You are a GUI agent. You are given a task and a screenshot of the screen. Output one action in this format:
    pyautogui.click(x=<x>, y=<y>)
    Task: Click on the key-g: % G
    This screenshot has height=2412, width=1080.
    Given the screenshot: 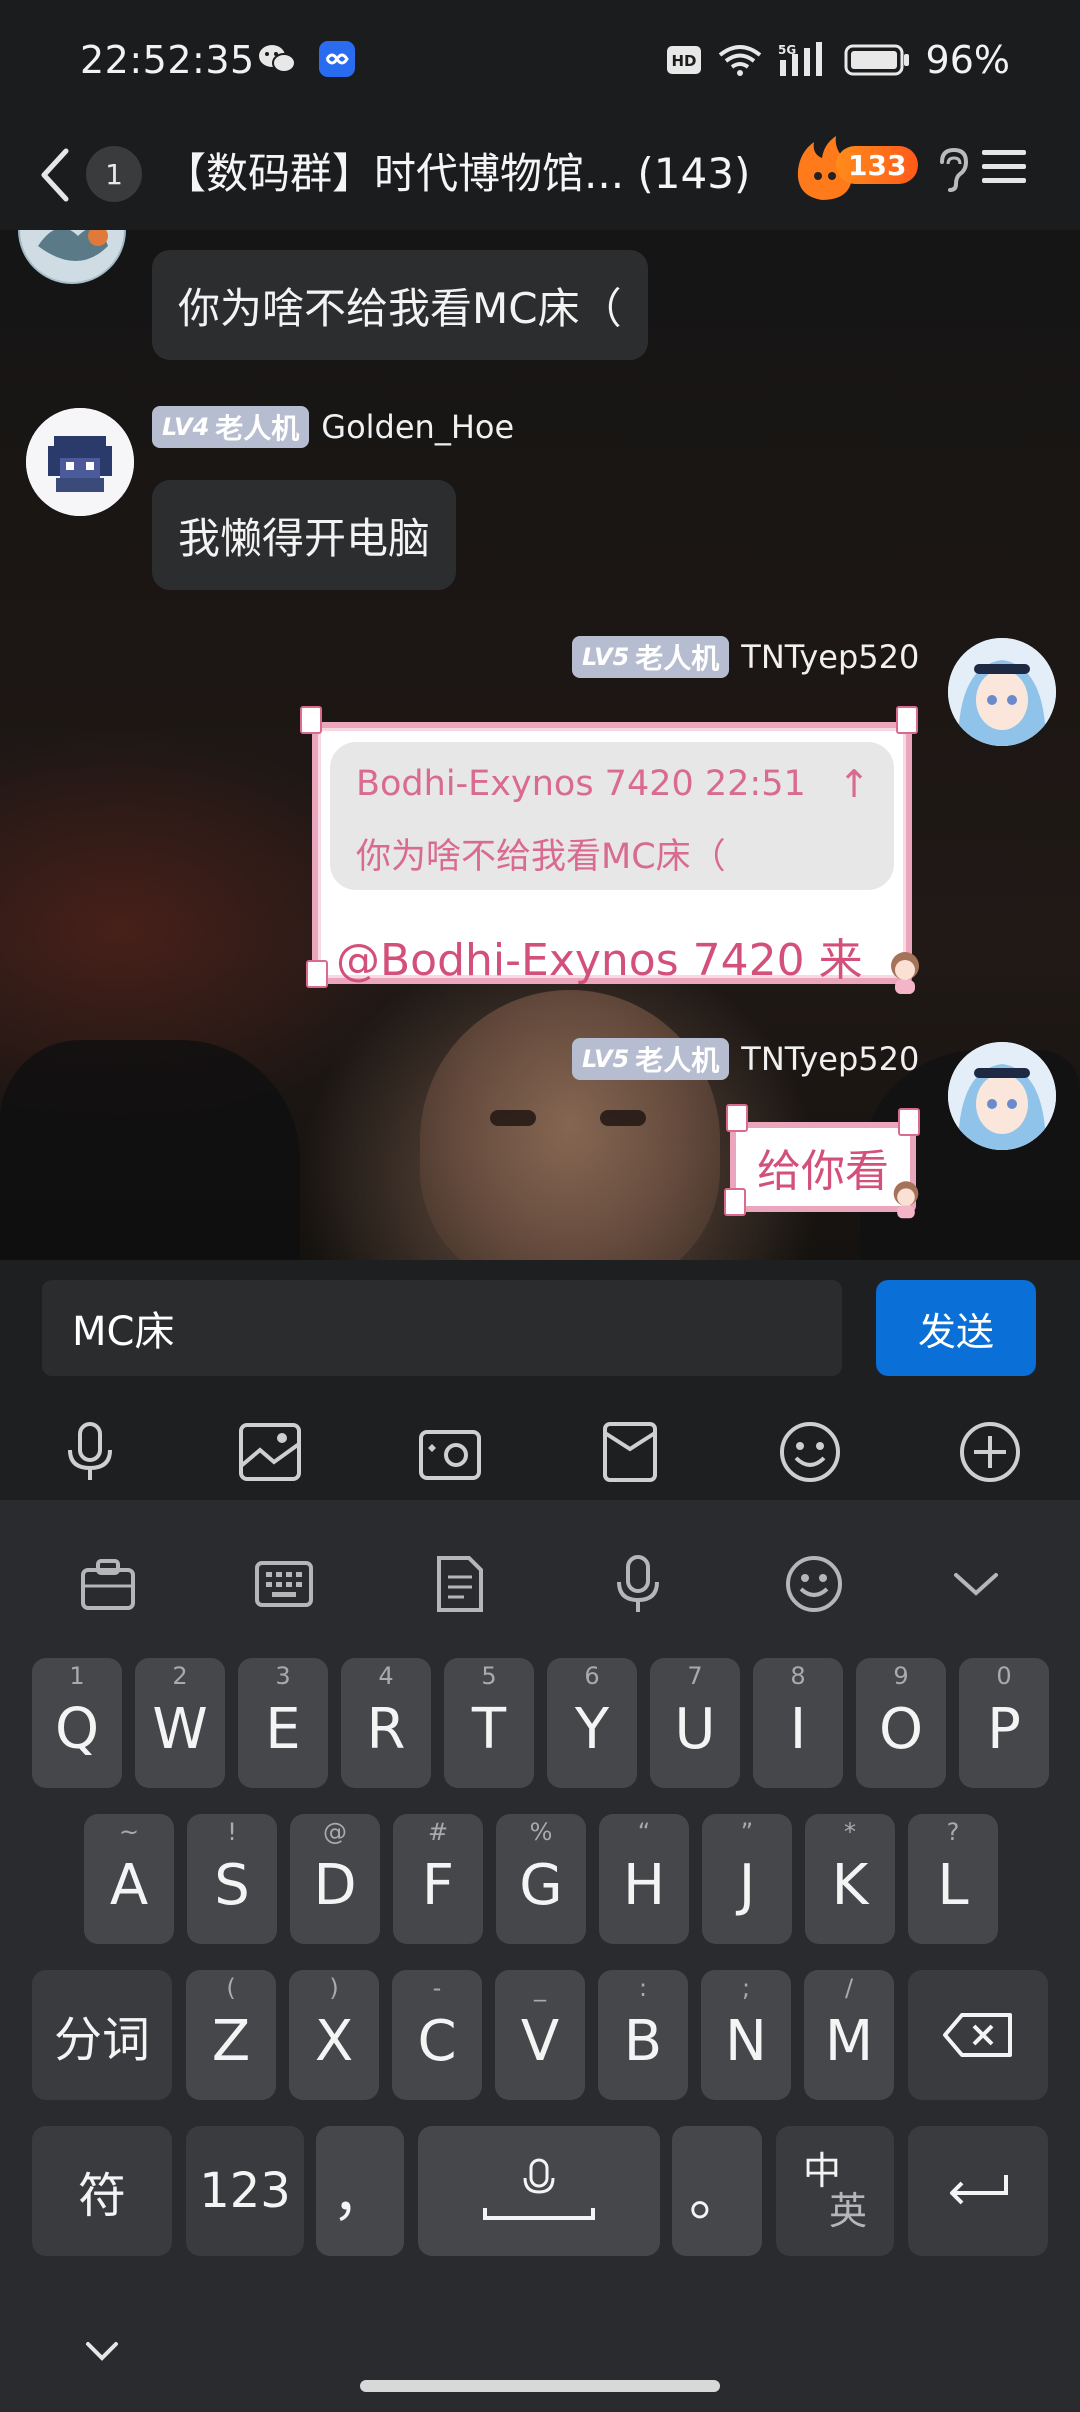 What is the action you would take?
    pyautogui.click(x=541, y=1879)
    